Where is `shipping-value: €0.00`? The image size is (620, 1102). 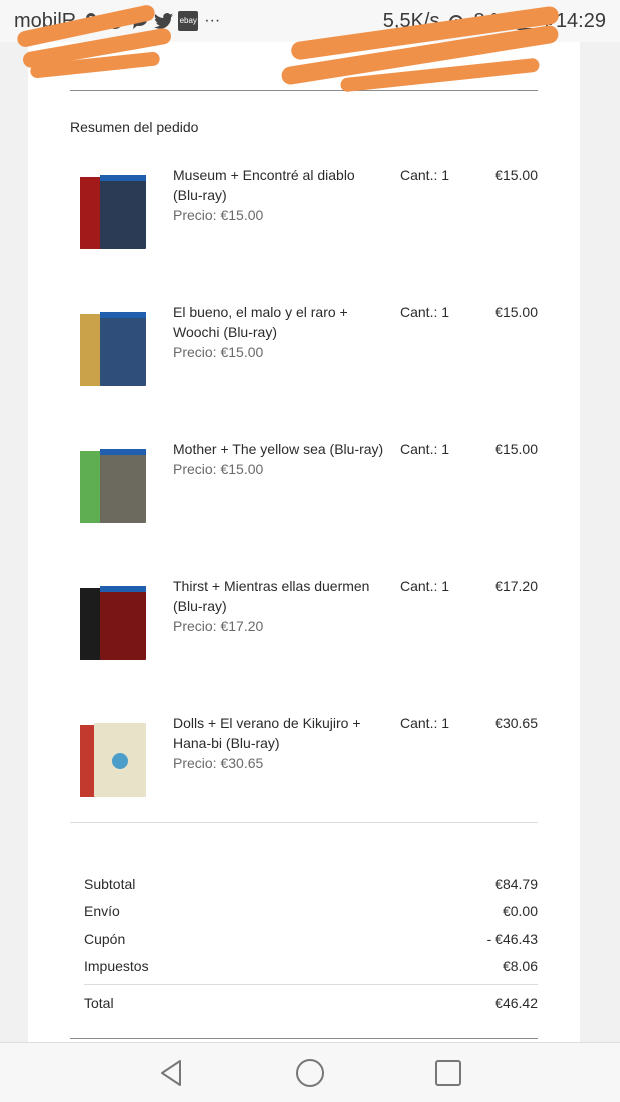
shipping-value: €0.00 is located at coordinates (520, 911).